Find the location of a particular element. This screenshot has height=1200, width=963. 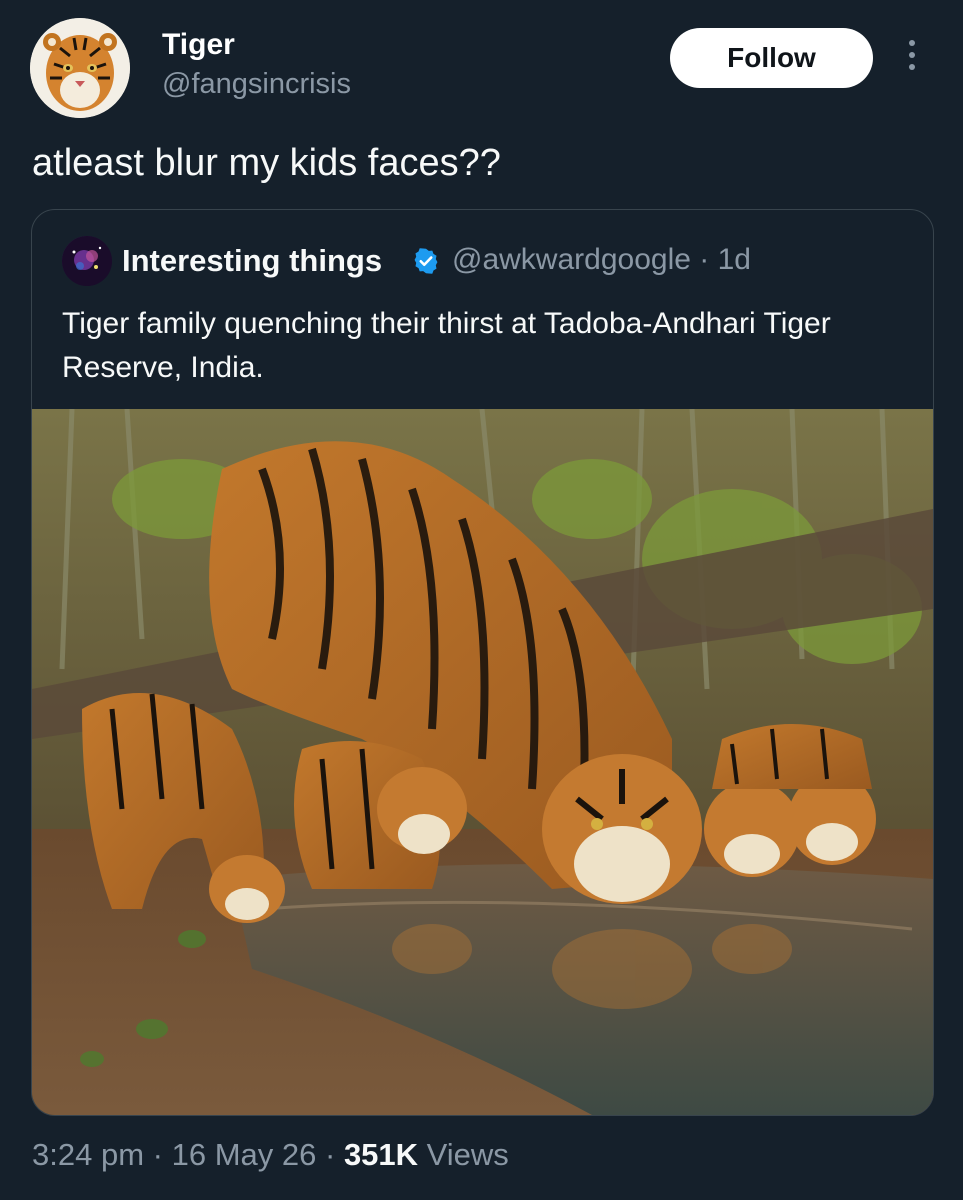

galaxy-avatar-icon is located at coordinates (87, 261).